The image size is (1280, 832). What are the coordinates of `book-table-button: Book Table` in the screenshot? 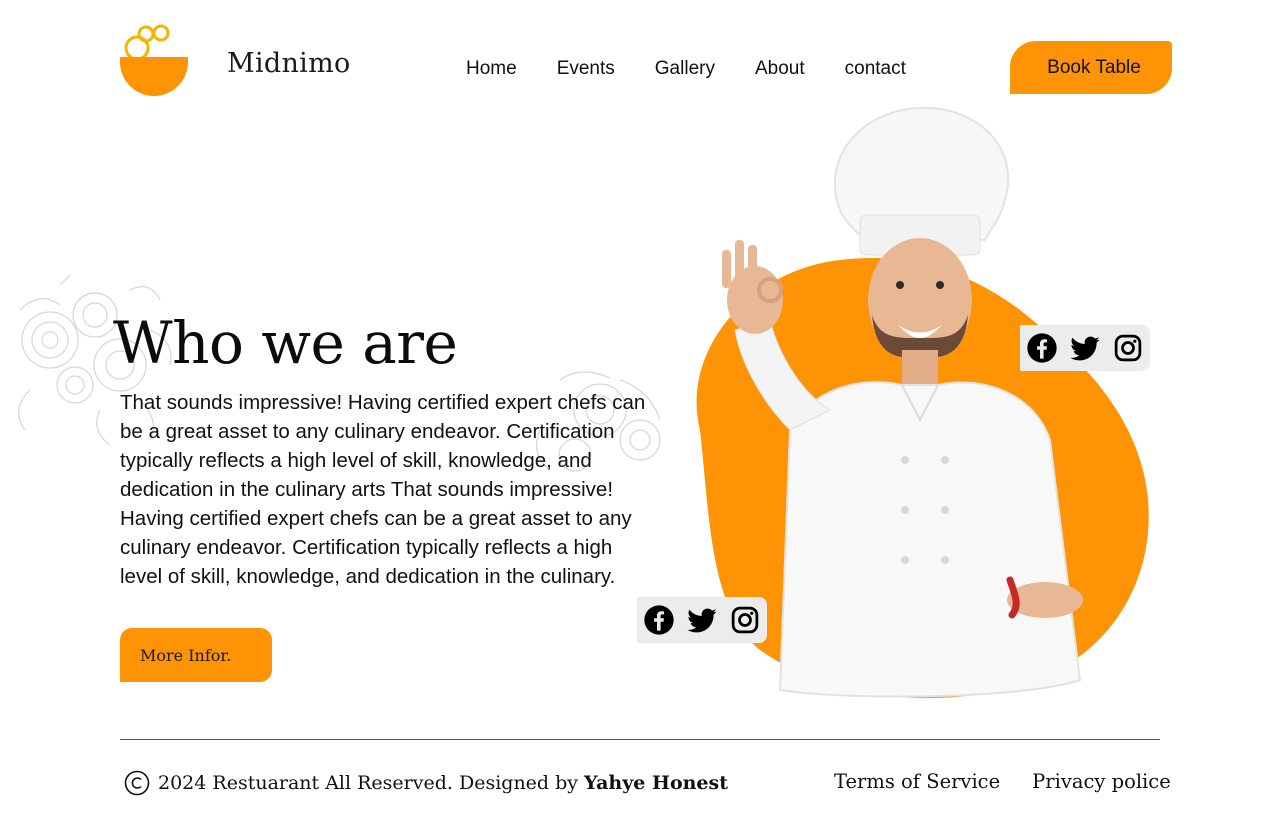 It's located at (1091, 67).